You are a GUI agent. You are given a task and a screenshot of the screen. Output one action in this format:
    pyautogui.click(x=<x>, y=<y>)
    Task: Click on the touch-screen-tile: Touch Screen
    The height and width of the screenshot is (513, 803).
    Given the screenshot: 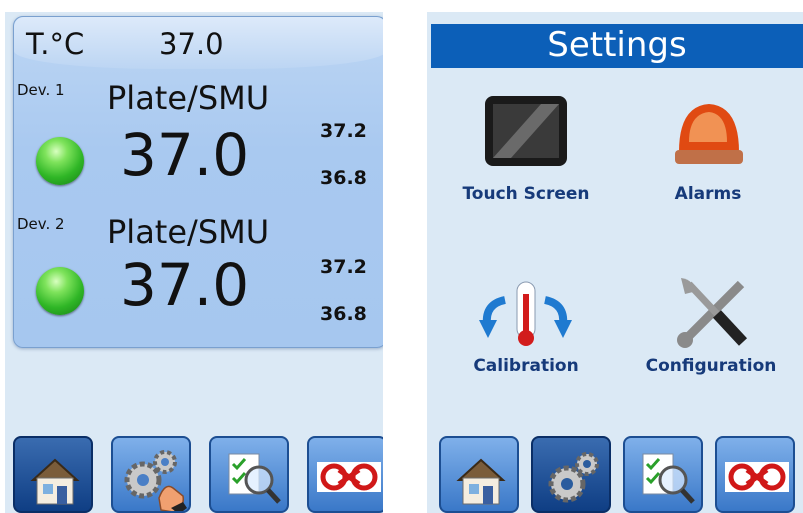 What is the action you would take?
    pyautogui.click(x=526, y=152)
    